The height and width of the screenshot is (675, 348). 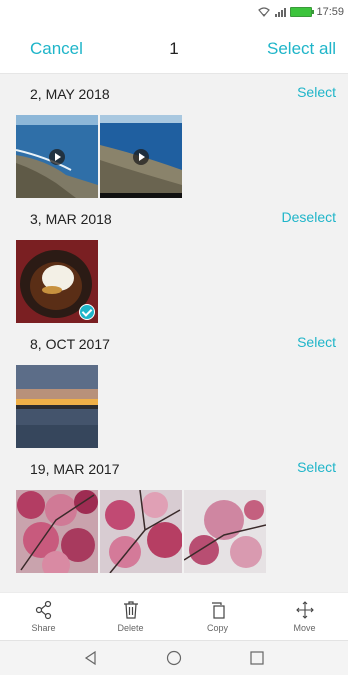 I want to click on status-bar: 17:59, so click(x=174, y=12).